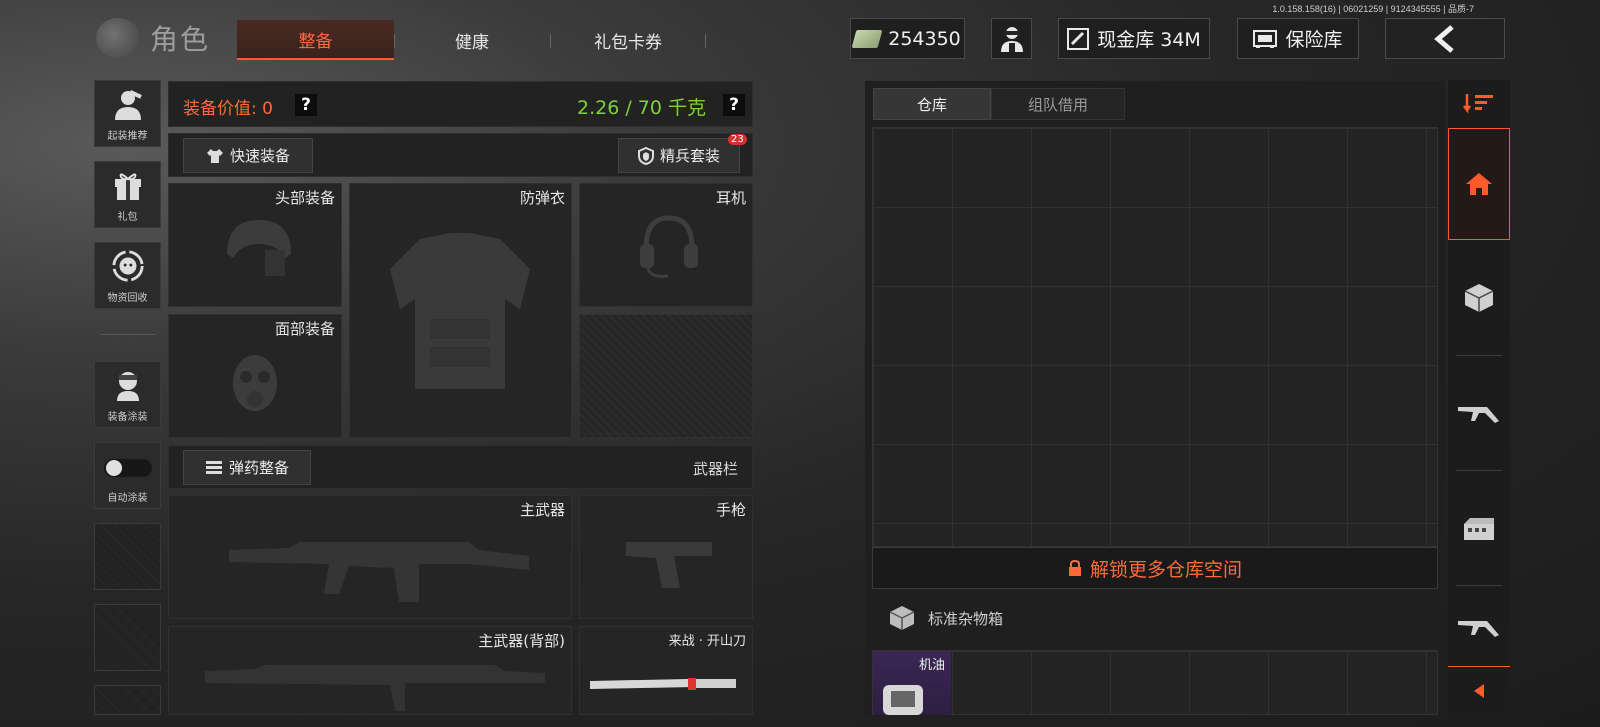 This screenshot has width=1600, height=727. Describe the element at coordinates (1149, 40) in the screenshot. I see `cash-vault-label: 现金库 34M` at that location.